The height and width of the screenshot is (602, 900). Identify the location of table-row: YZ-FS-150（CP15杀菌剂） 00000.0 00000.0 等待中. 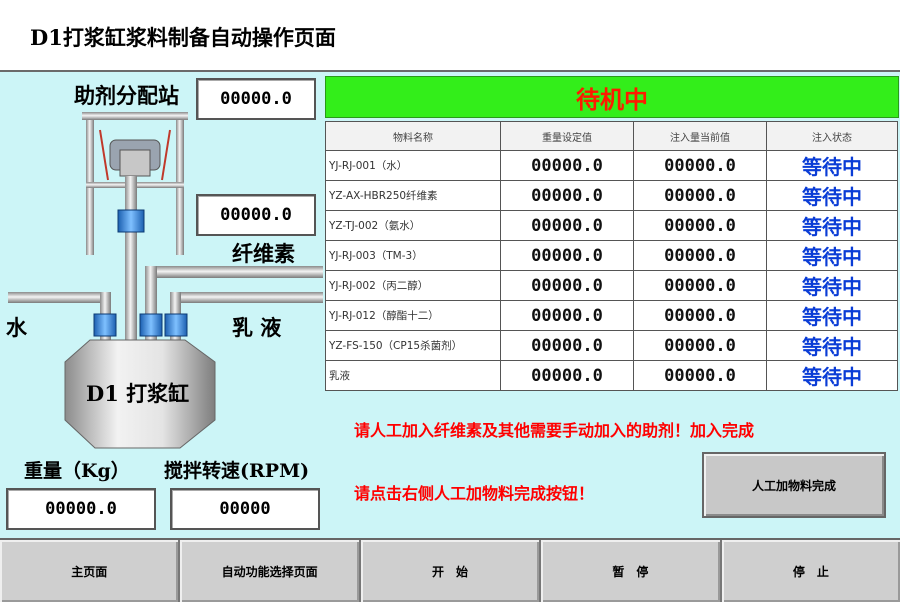
(611, 345).